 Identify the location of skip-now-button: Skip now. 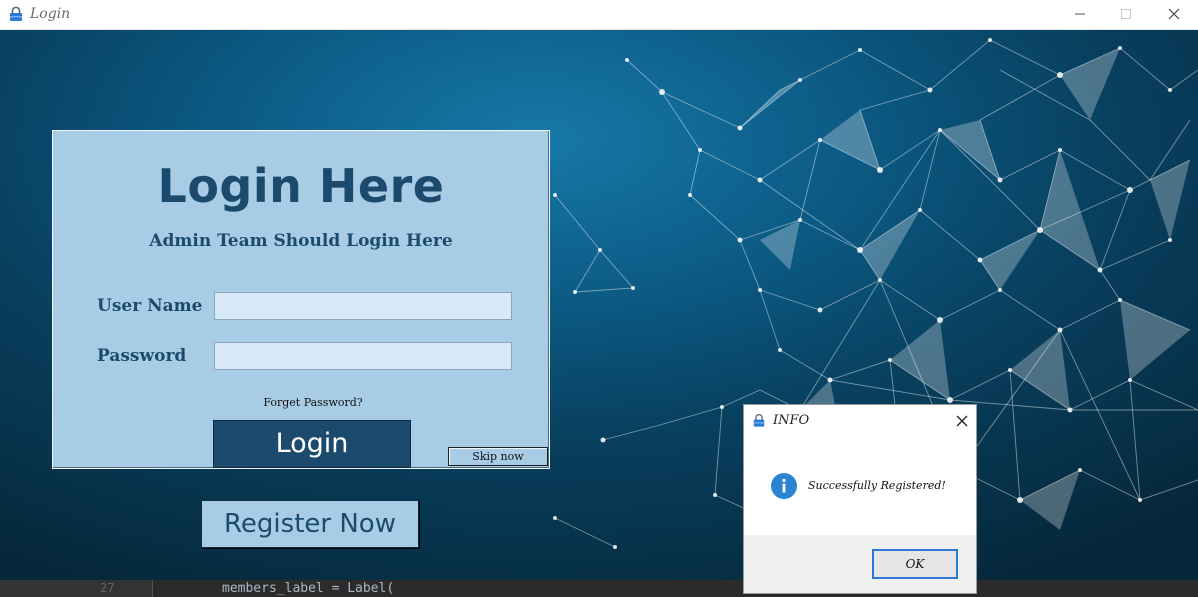
(498, 456).